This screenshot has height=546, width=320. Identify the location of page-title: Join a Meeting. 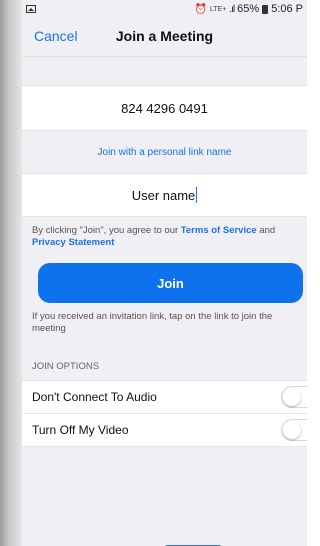
(164, 36).